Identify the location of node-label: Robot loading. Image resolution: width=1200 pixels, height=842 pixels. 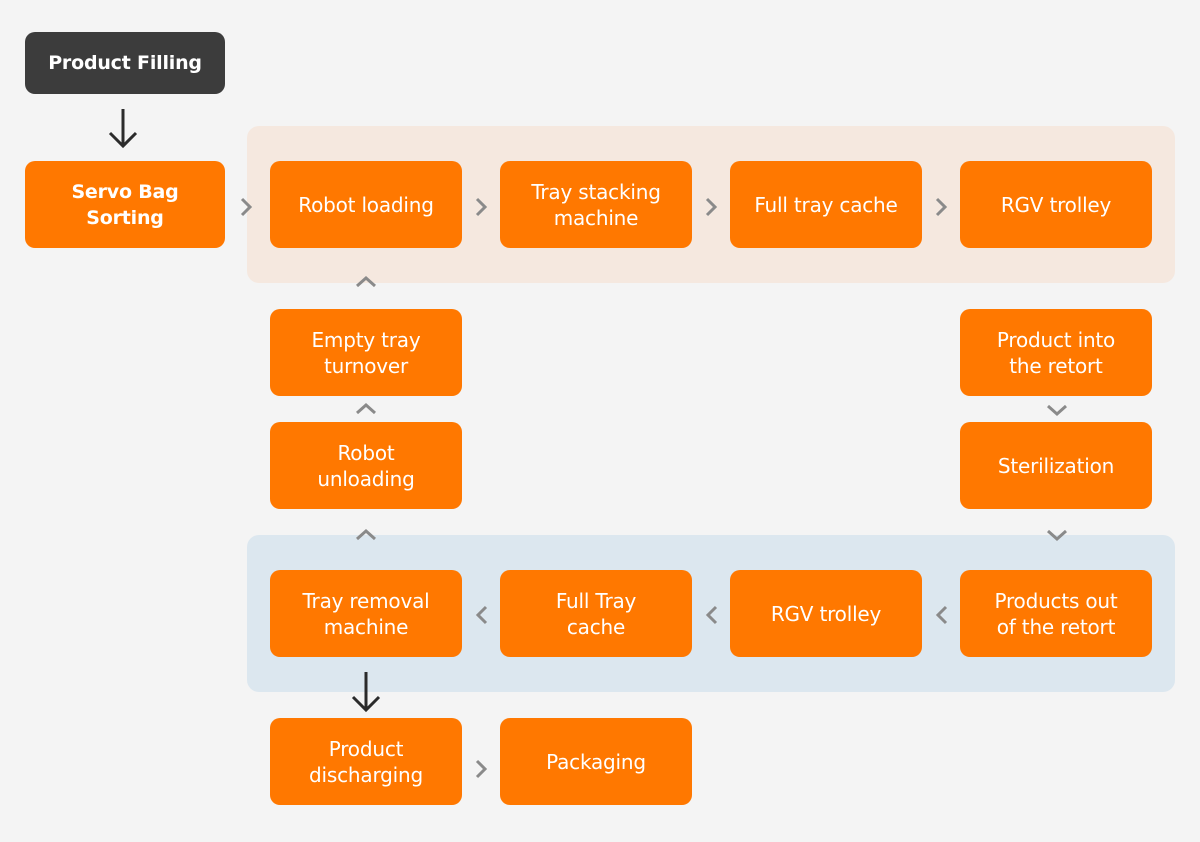
(366, 204).